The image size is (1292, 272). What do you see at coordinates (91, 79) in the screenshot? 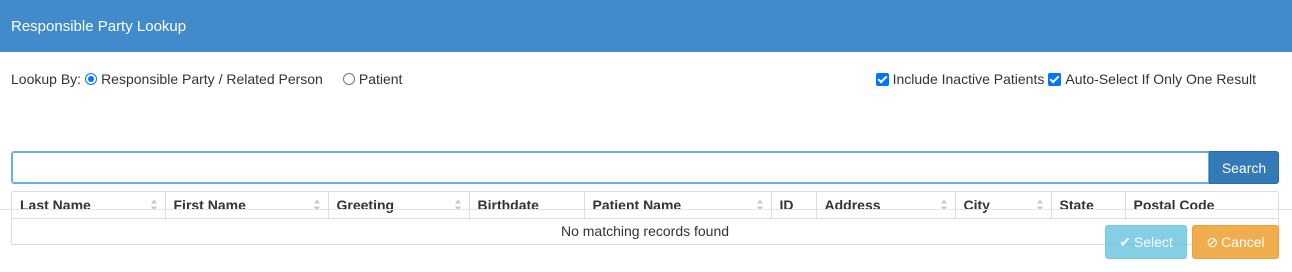
I see `responsible-party-radio` at bounding box center [91, 79].